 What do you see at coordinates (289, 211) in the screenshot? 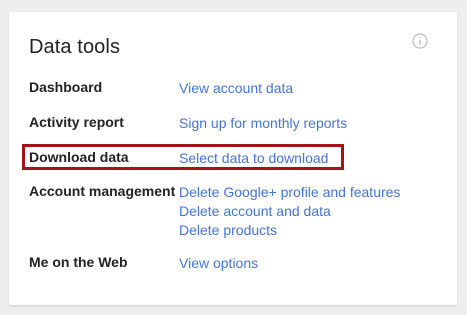
I see `delete-account-and-data-link: Delete account and data` at bounding box center [289, 211].